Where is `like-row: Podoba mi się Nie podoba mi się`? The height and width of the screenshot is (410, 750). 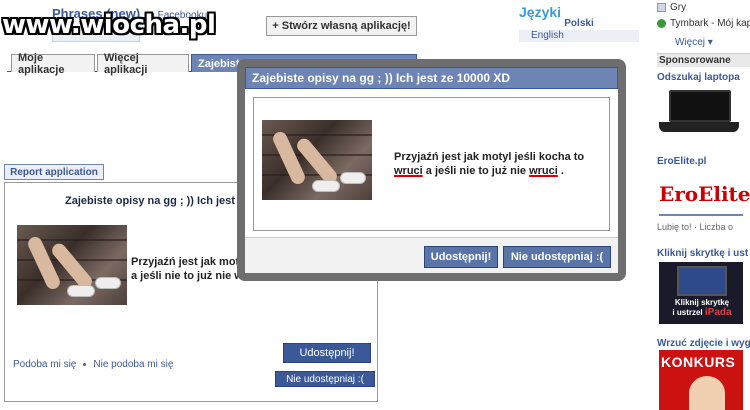 like-row: Podoba mi się Nie podoba mi się is located at coordinates (93, 364).